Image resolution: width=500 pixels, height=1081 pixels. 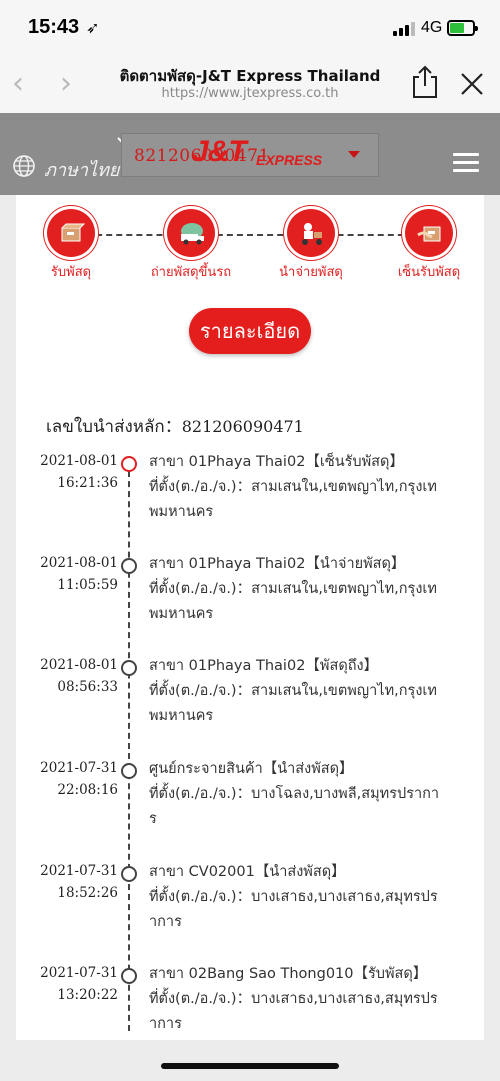 What do you see at coordinates (432, 27) in the screenshot?
I see `network-type: 4G` at bounding box center [432, 27].